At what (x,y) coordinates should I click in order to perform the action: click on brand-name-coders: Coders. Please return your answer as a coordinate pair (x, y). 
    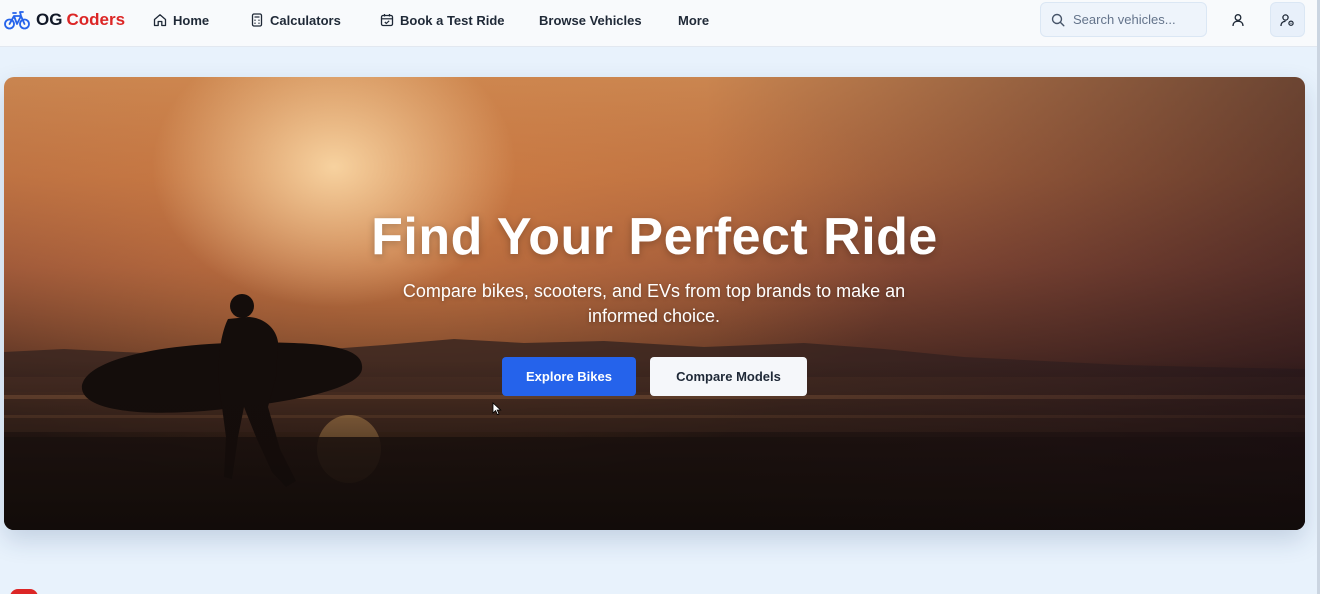
    Looking at the image, I should click on (96, 19).